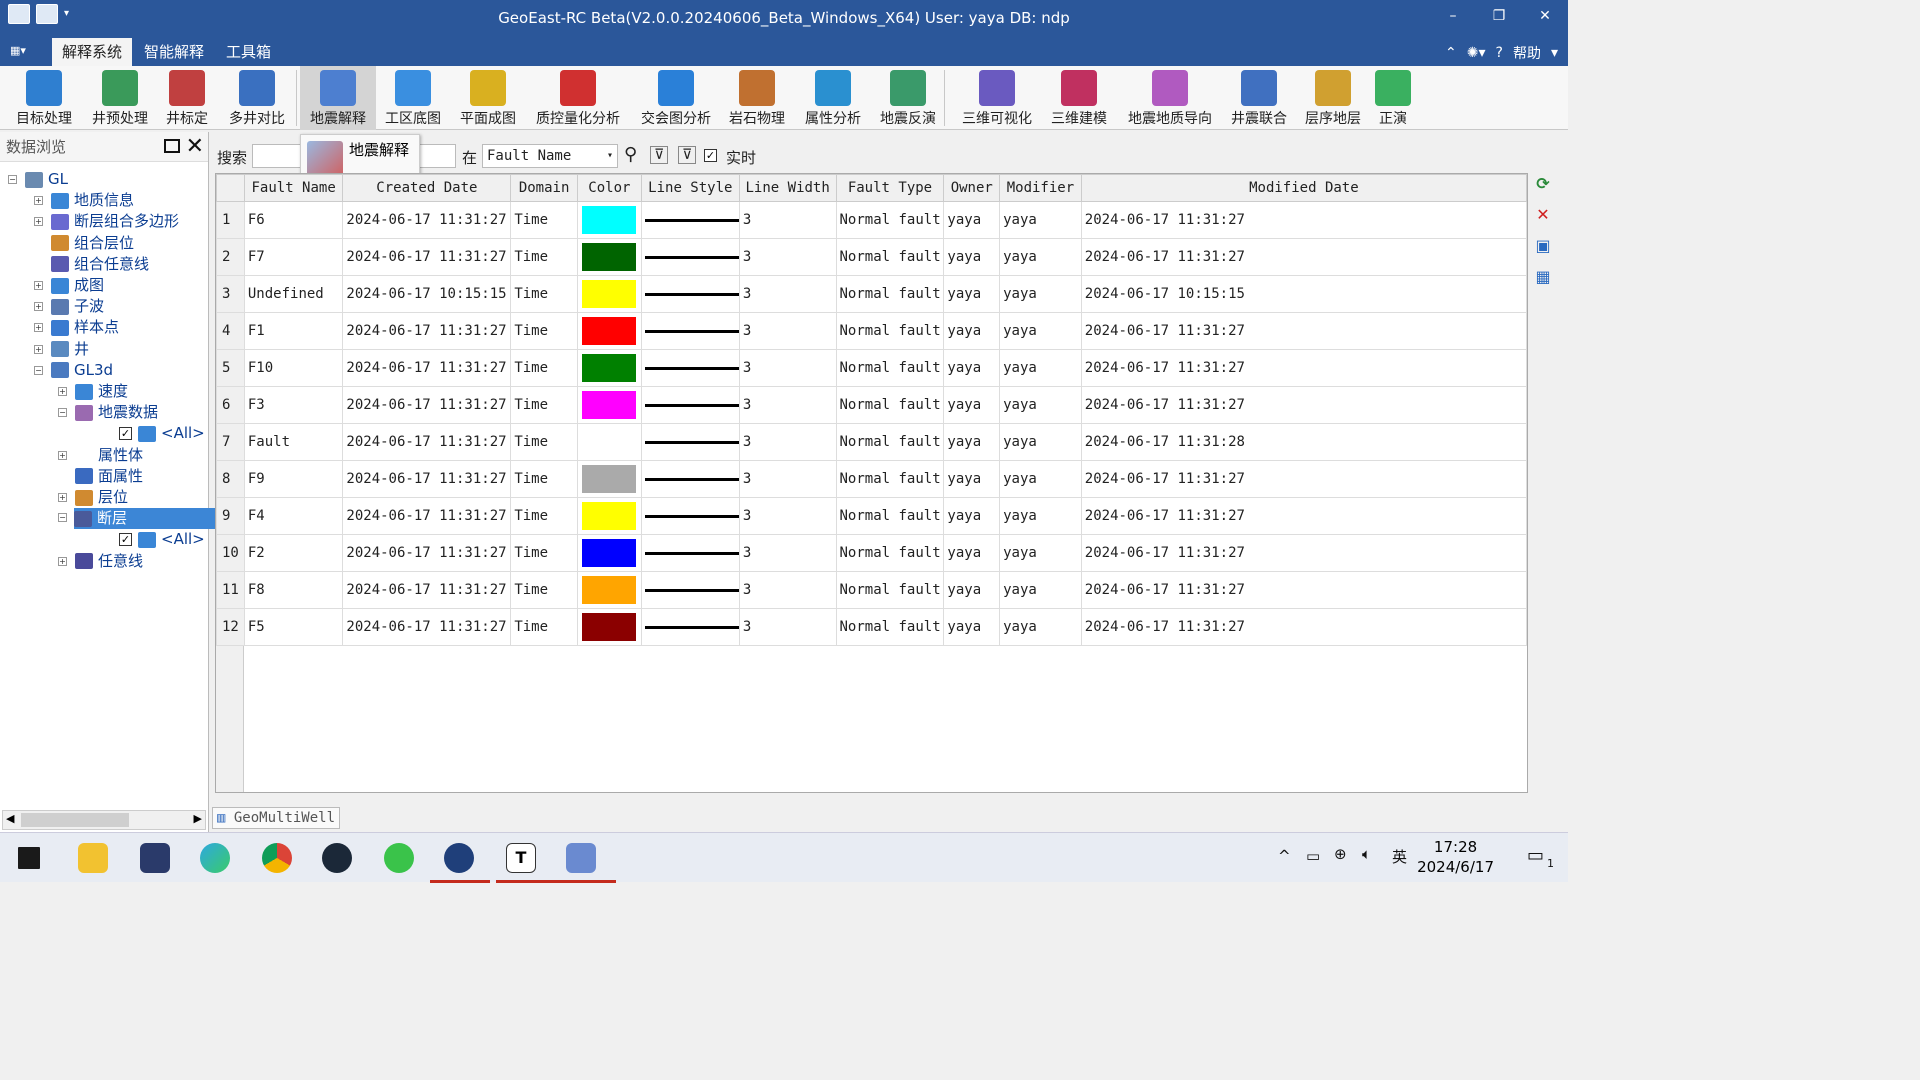 The image size is (1920, 1080). What do you see at coordinates (972, 188) in the screenshot?
I see `column-header: Owner` at bounding box center [972, 188].